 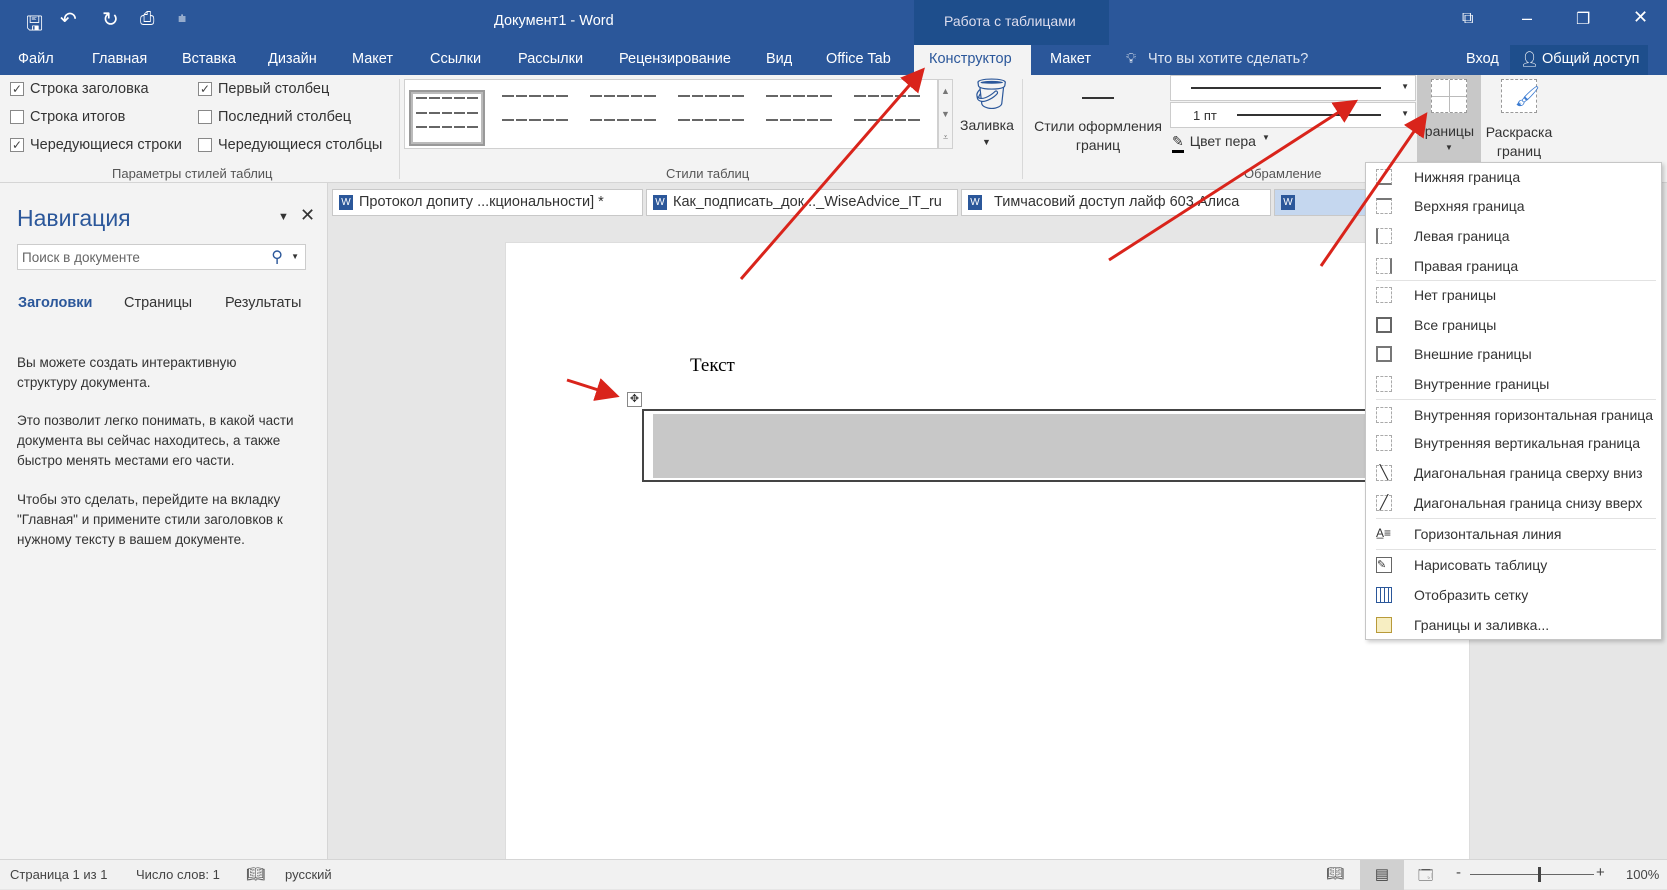 I want to click on nav-search-input: Поиск в документе ⚲ ▼, so click(x=161, y=257).